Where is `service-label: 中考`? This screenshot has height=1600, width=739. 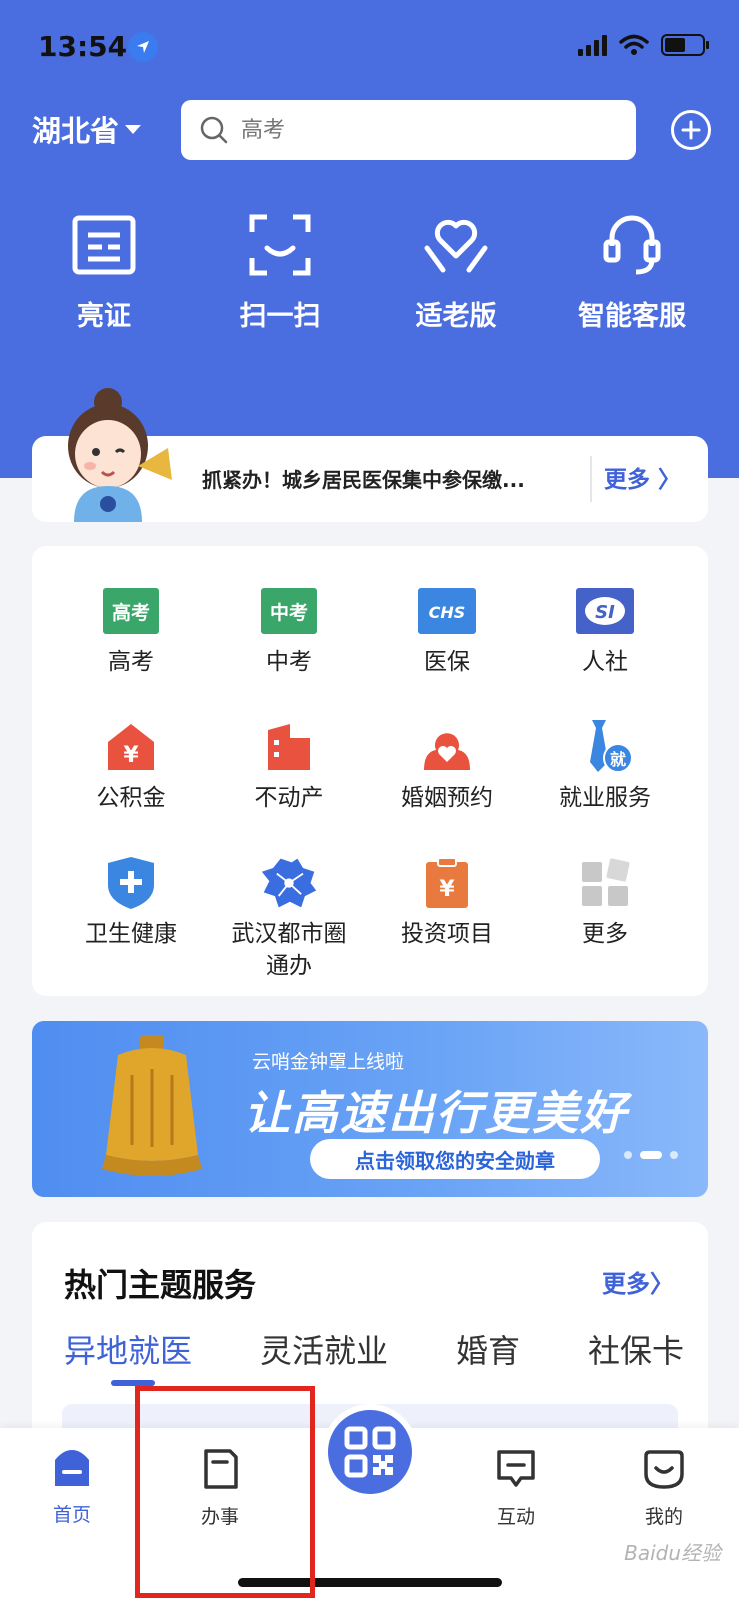 service-label: 中考 is located at coordinates (289, 662).